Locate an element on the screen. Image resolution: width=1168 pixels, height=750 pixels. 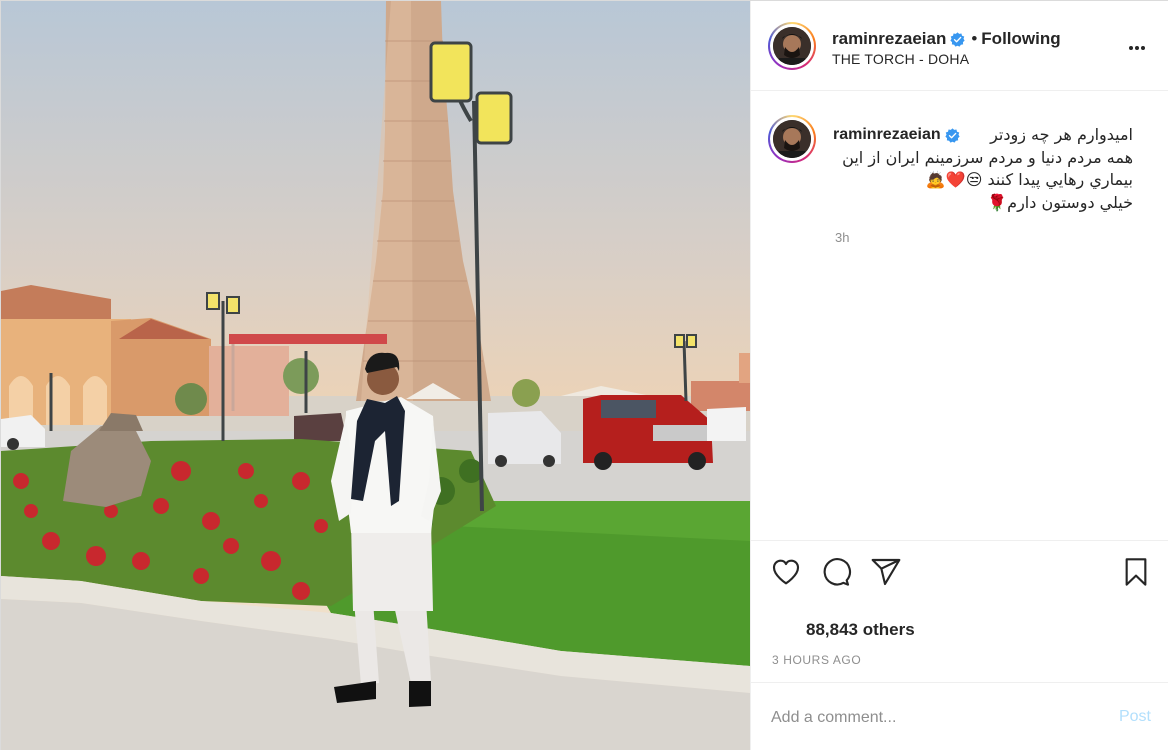
caption-story-ring is located at coordinates (792, 139).